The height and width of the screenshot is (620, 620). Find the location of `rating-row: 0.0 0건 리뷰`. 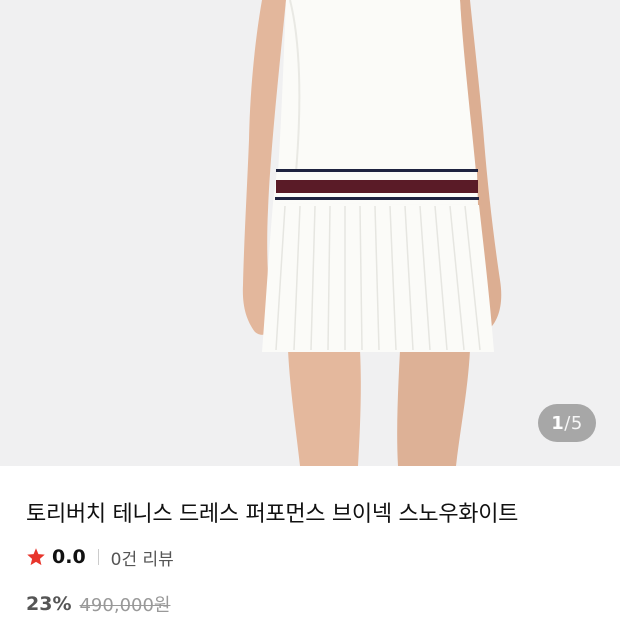

rating-row: 0.0 0건 리뷰 is located at coordinates (100, 557).